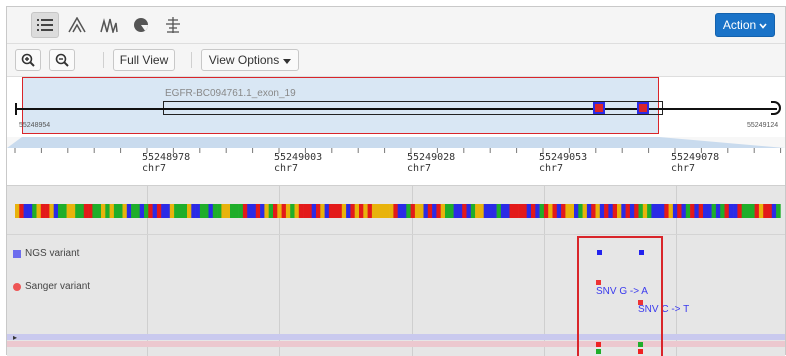  Describe the element at coordinates (166, 163) in the screenshot. I see `ruler-label-1: 55248978 chr7` at that location.